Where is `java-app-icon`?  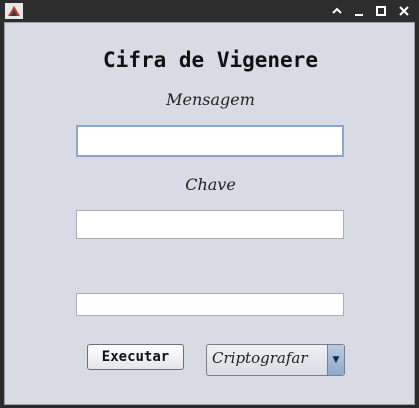
java-app-icon is located at coordinates (14, 11).